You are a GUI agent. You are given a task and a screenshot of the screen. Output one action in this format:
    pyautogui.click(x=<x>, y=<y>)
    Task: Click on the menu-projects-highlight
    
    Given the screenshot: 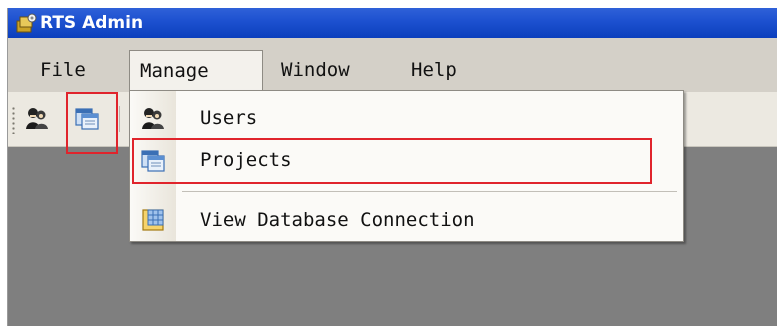 What is the action you would take?
    pyautogui.click(x=392, y=161)
    